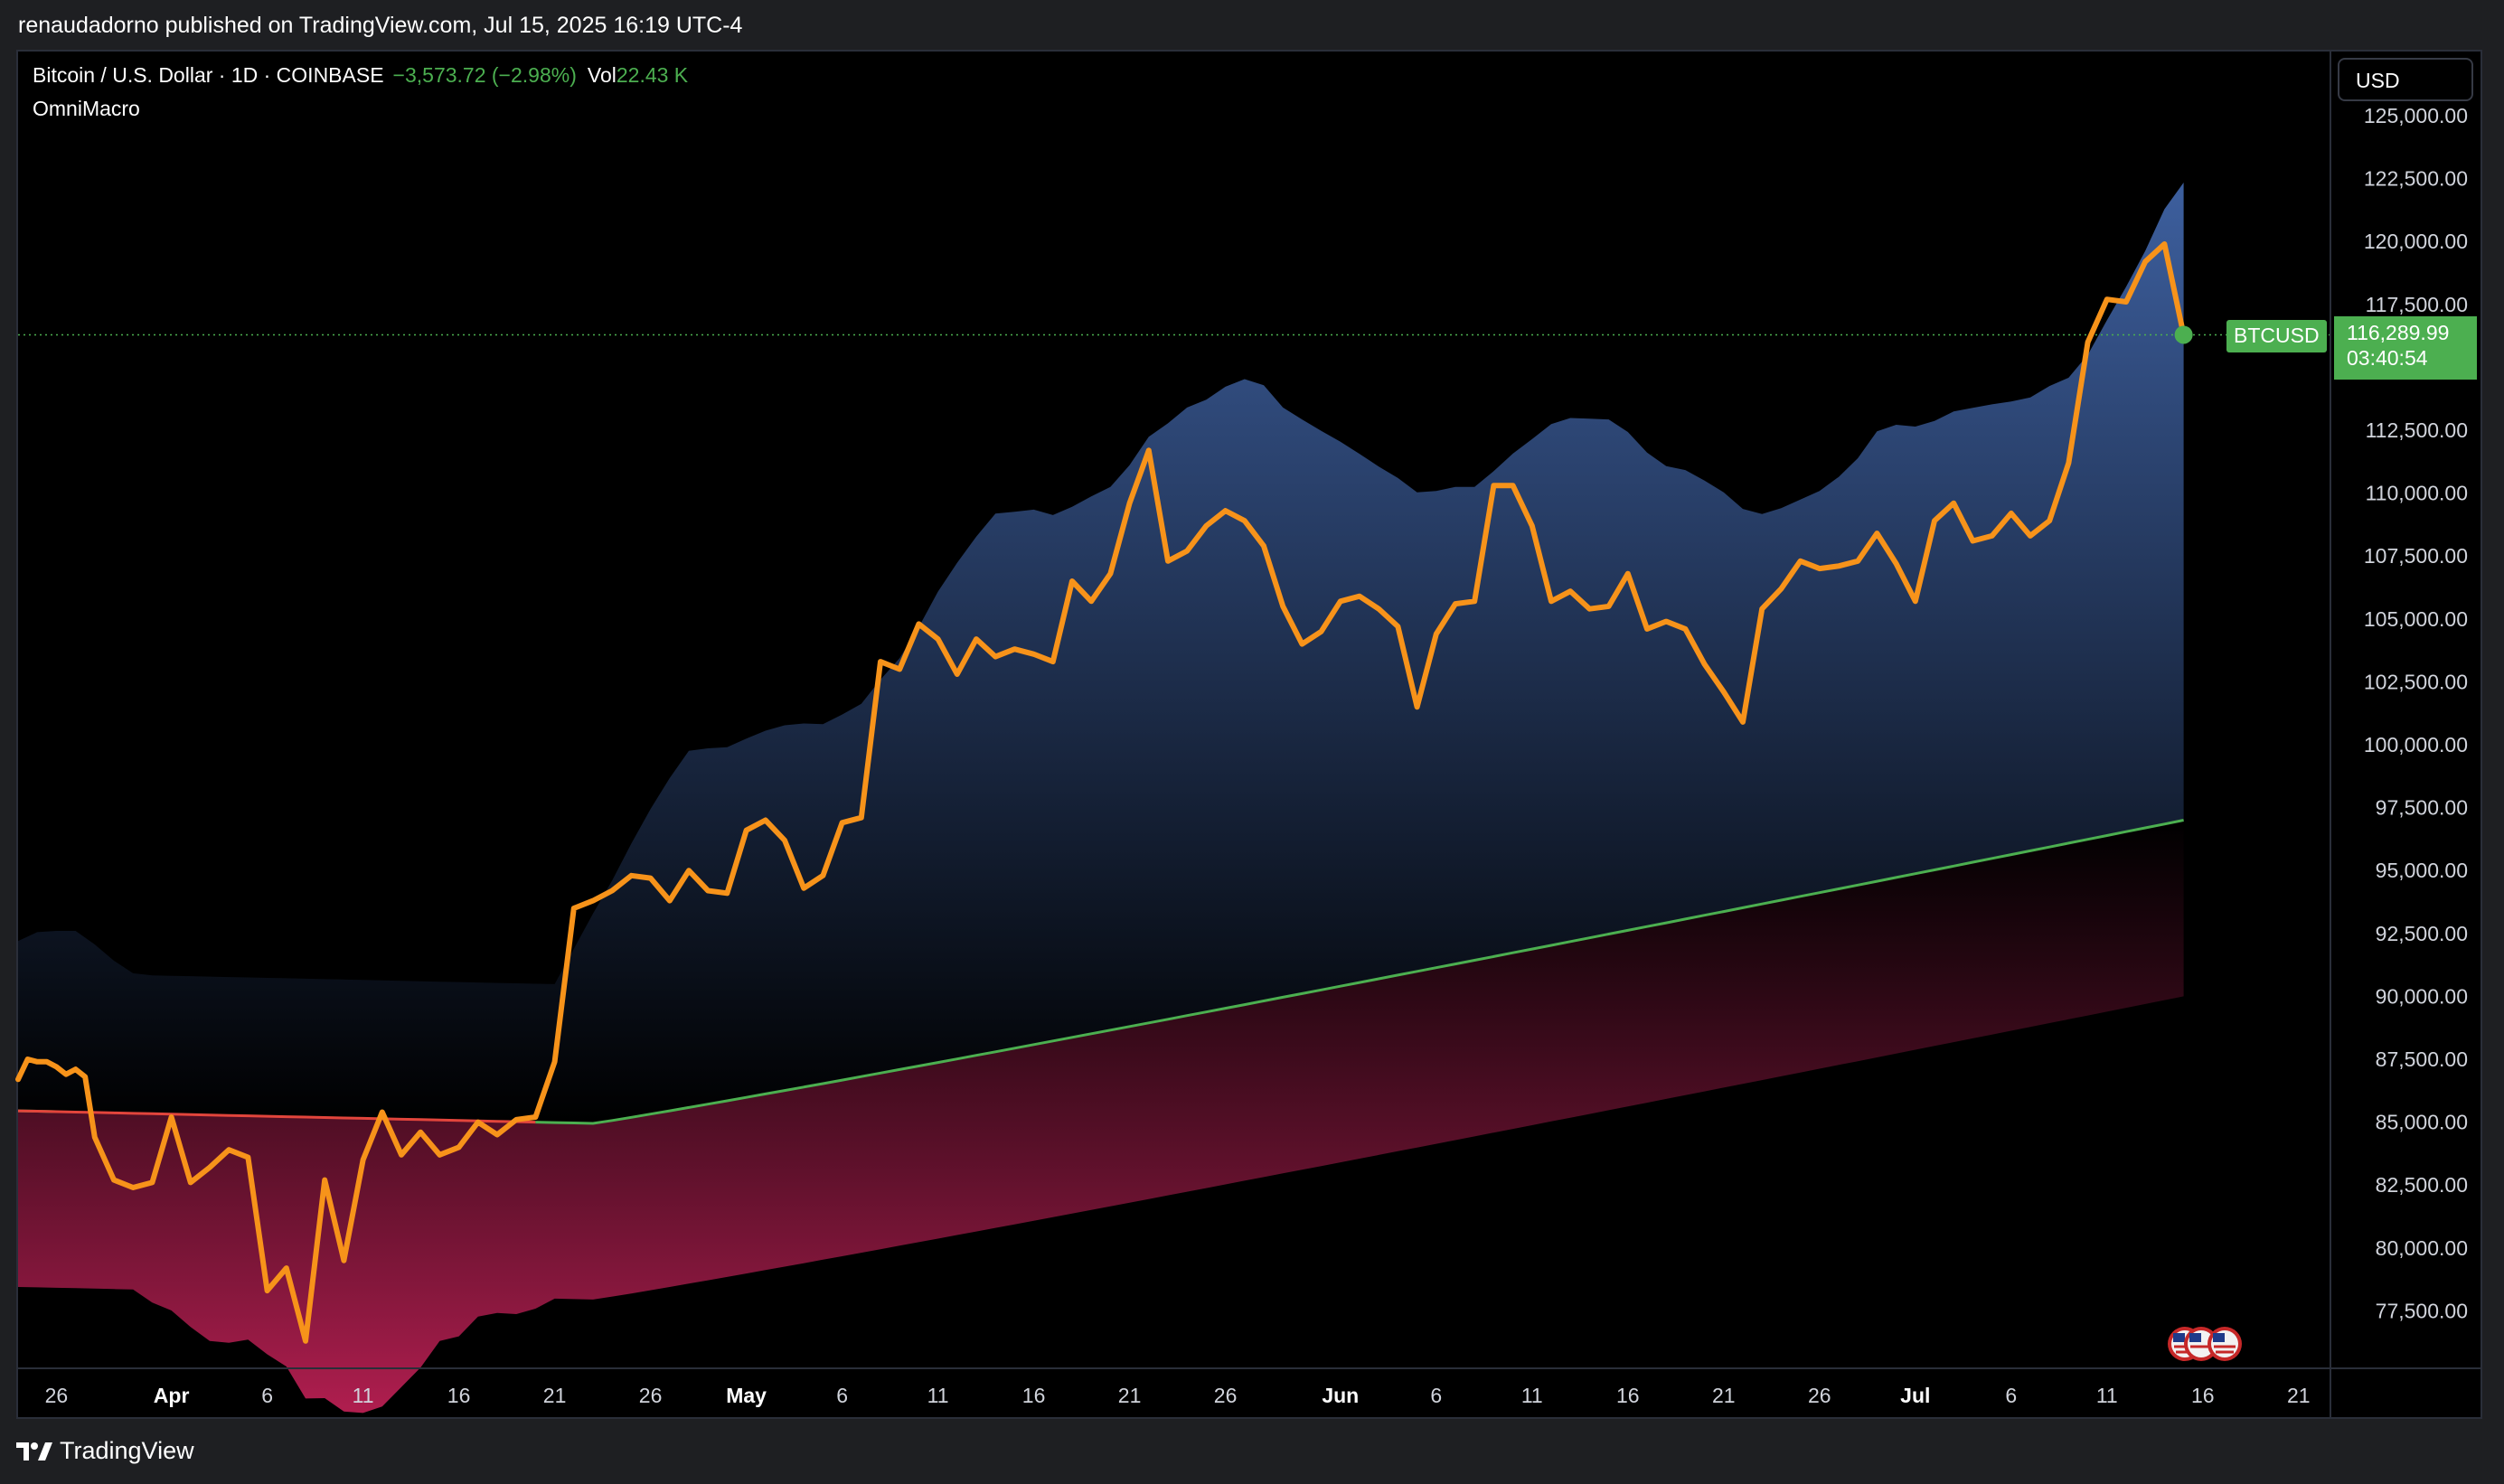 This screenshot has height=1484, width=2504. I want to click on tradingview-logo: TradingView, so click(105, 1451).